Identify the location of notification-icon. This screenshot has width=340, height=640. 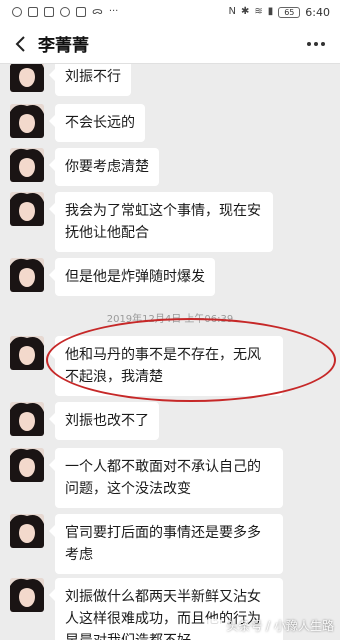
(17, 12).